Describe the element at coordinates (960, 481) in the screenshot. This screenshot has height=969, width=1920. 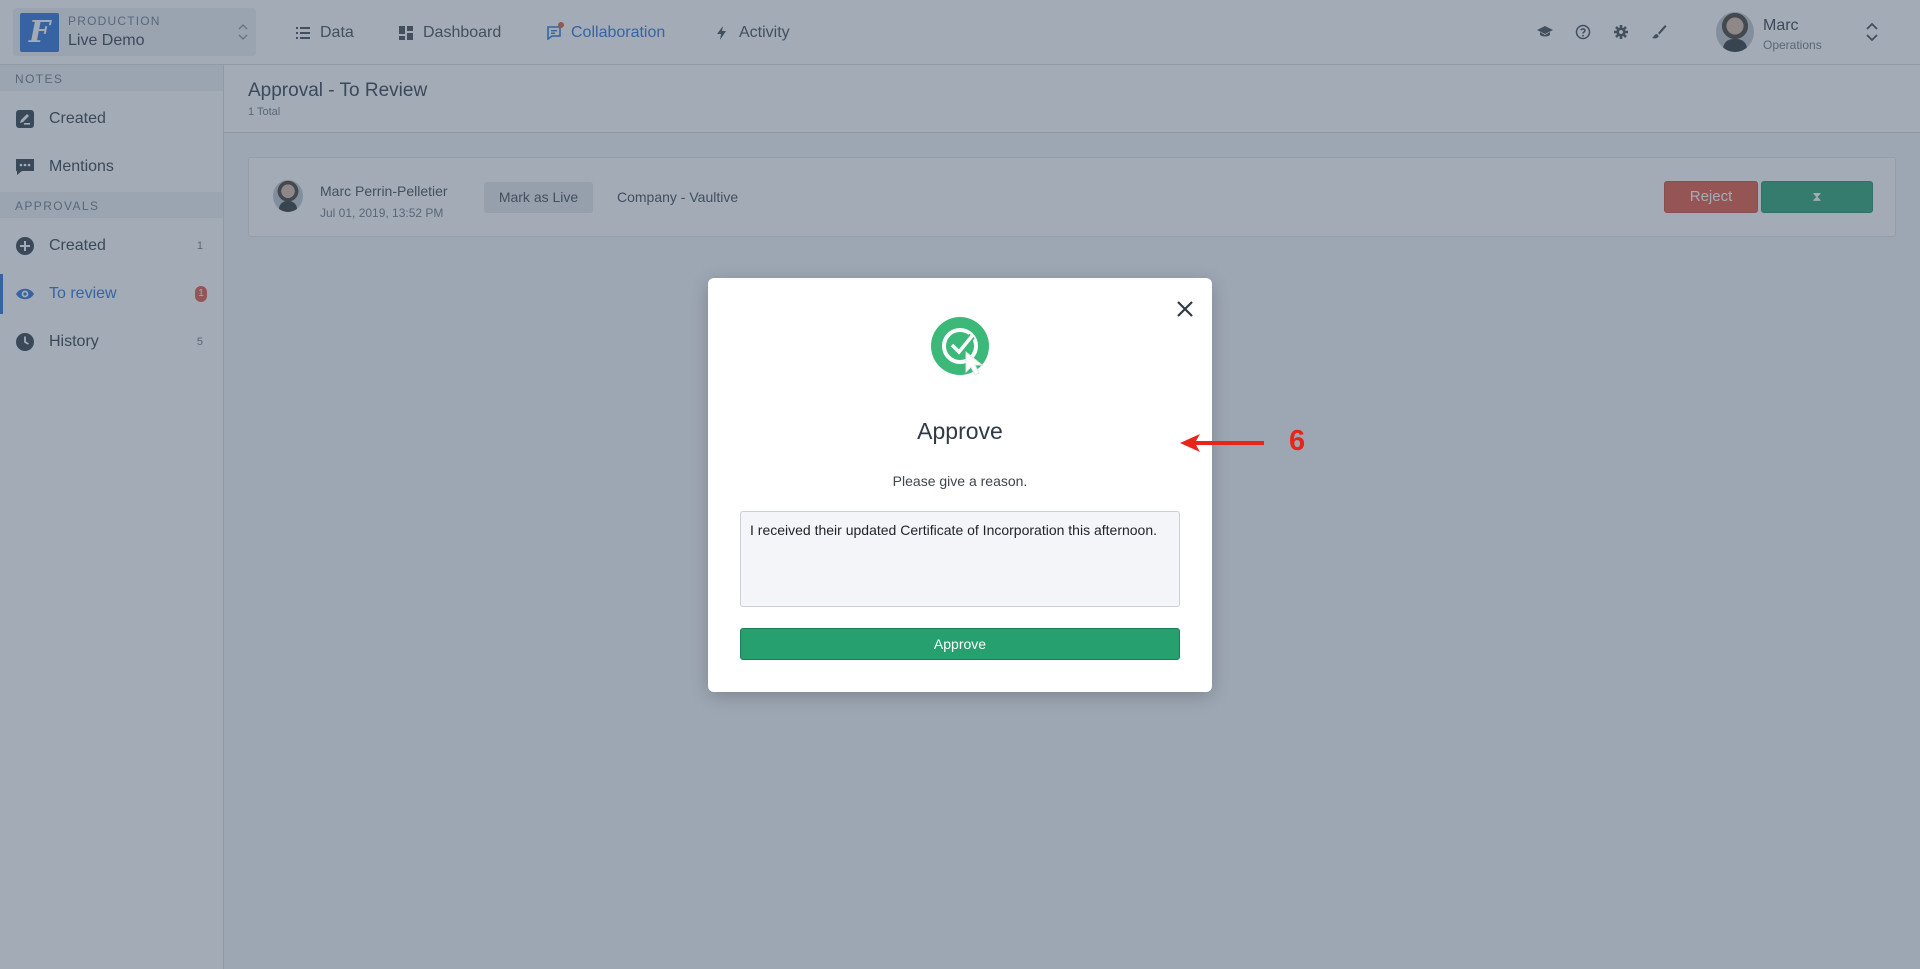
I see `dialog-subtitle: Please give a reason.` at that location.